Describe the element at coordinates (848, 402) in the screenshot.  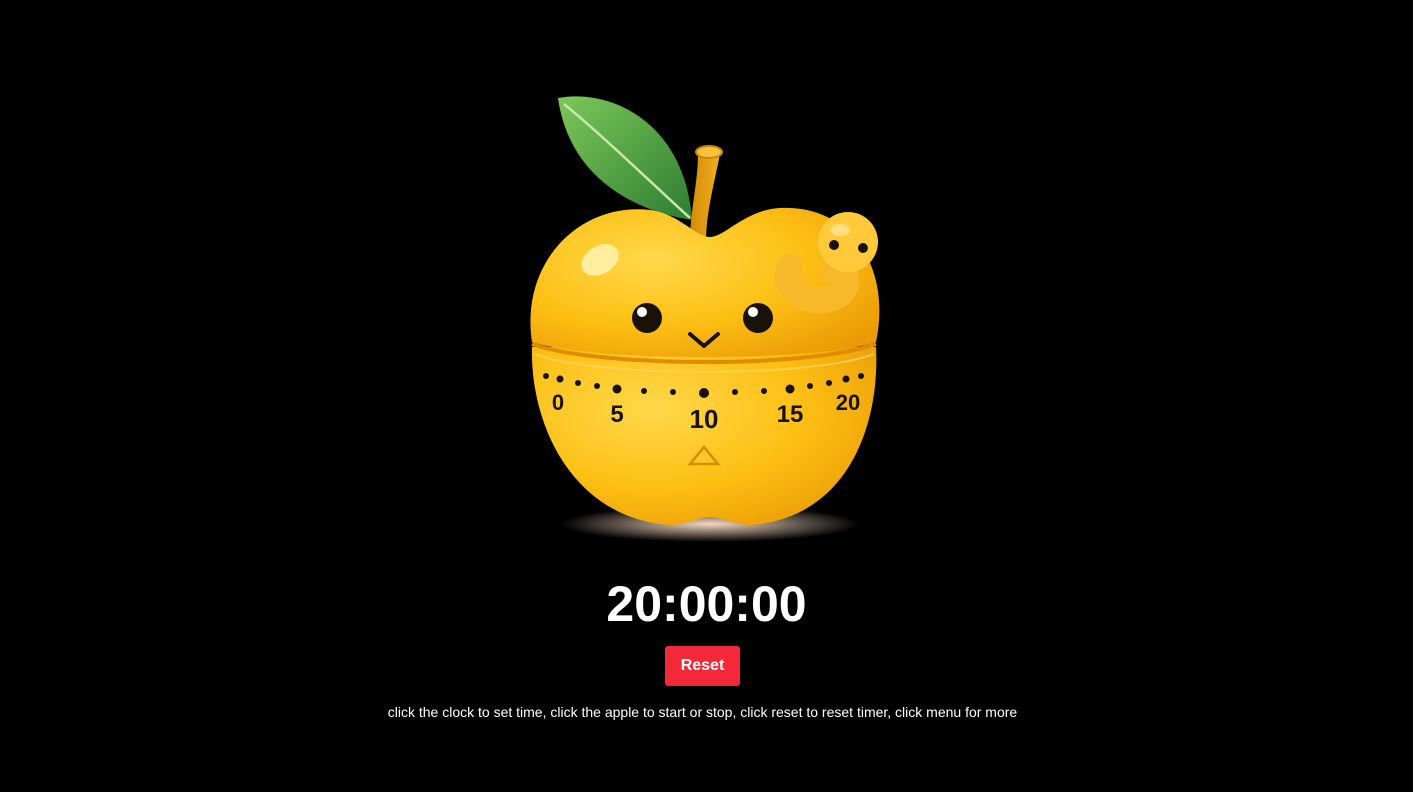
I see `dial-number: 20` at that location.